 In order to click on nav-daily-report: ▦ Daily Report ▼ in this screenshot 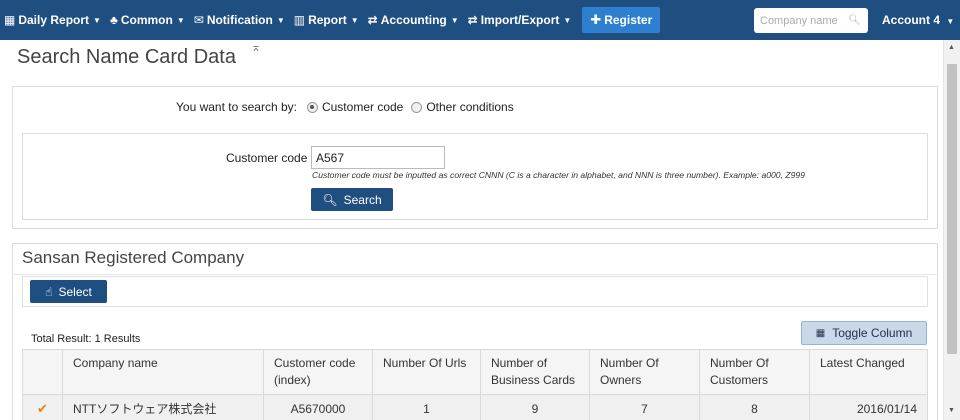, I will do `click(52, 20)`.